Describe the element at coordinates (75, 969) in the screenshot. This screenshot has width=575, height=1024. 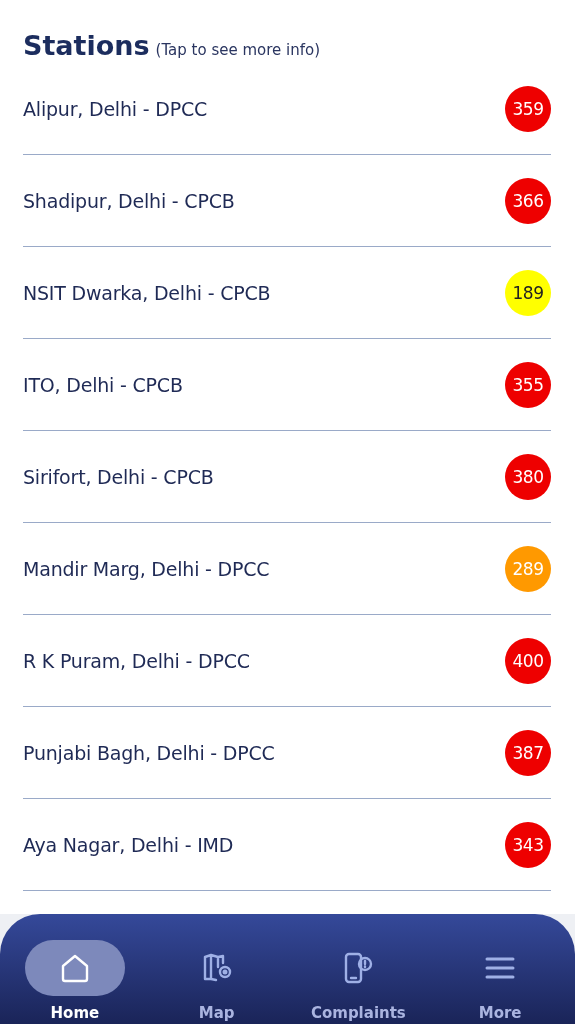
I see `nav-tab: Home` at that location.